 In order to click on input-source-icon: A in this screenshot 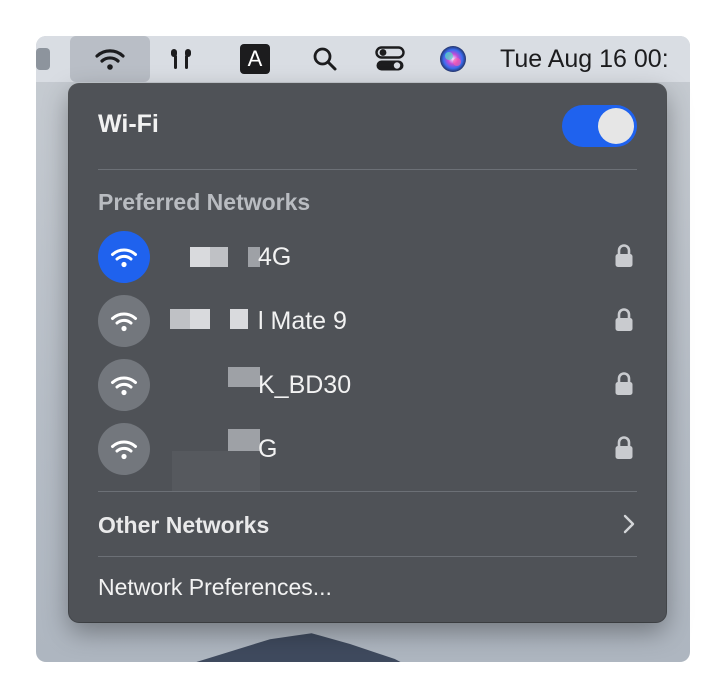, I will do `click(255, 59)`.